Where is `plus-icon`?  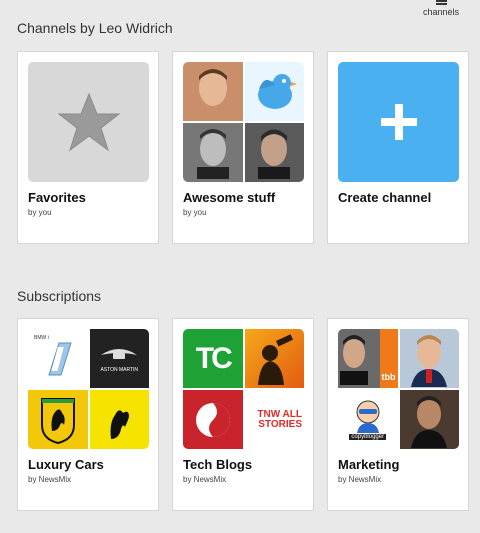 plus-icon is located at coordinates (398, 122).